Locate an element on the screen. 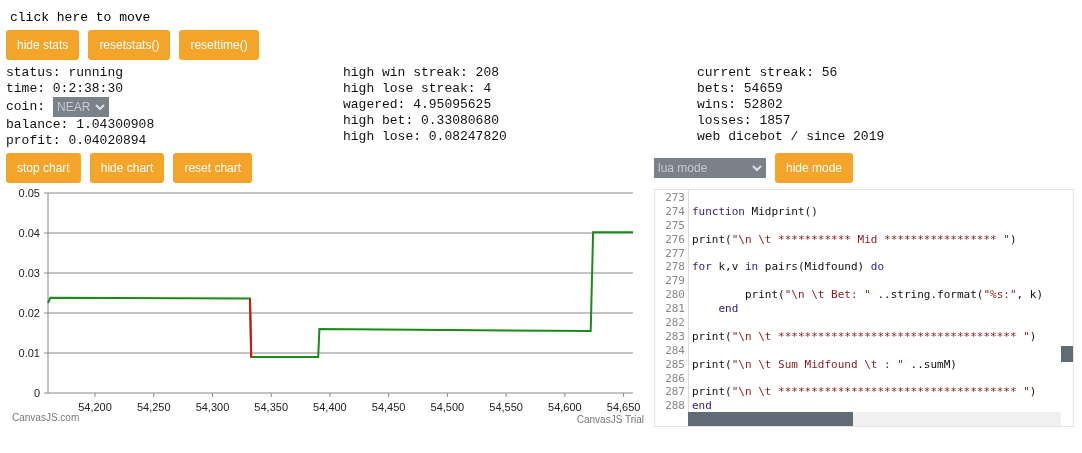 Image resolution: width=1082 pixels, height=453 pixels. stat-text: high win streak: 208 is located at coordinates (422, 73).